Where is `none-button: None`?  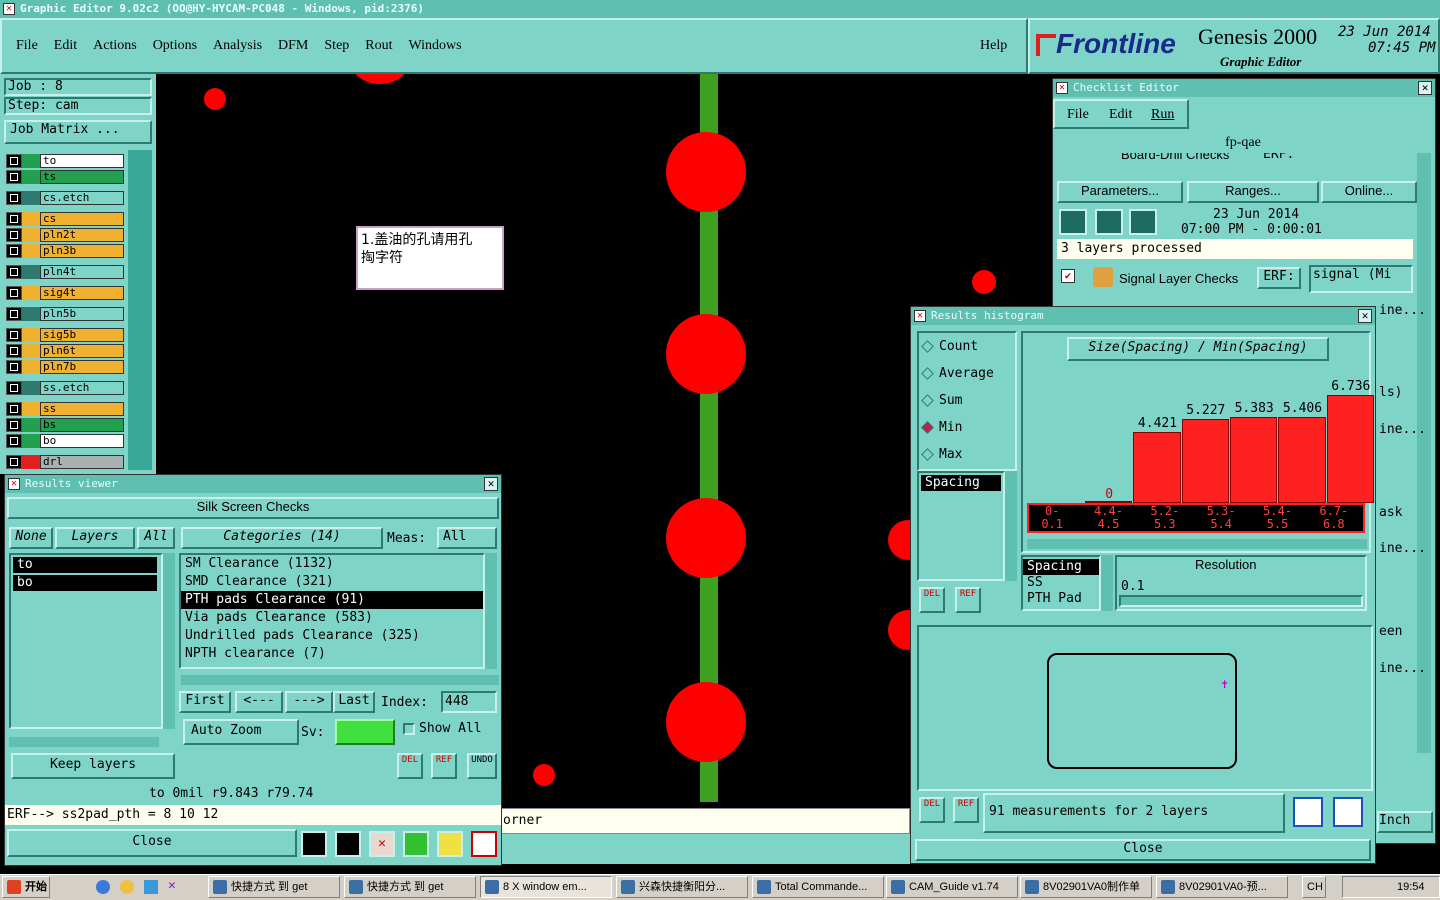
none-button: None is located at coordinates (31, 538).